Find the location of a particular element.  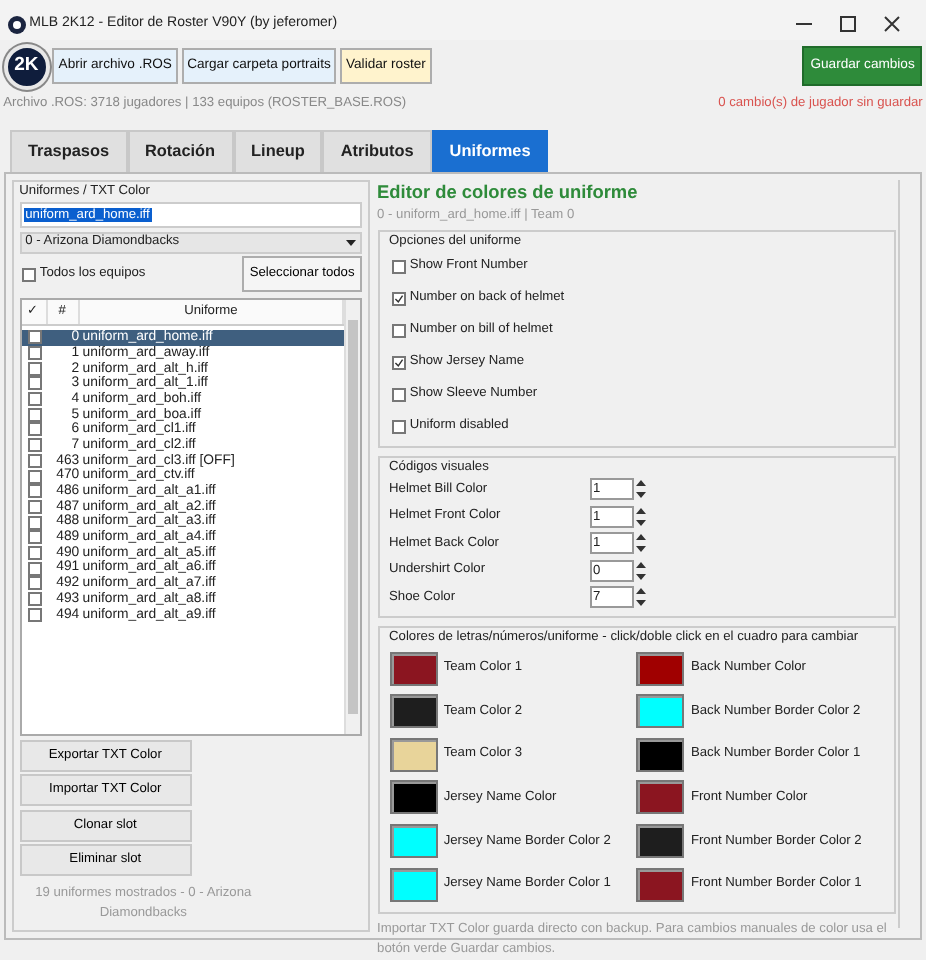

tab: Traspasos is located at coordinates (69, 150).